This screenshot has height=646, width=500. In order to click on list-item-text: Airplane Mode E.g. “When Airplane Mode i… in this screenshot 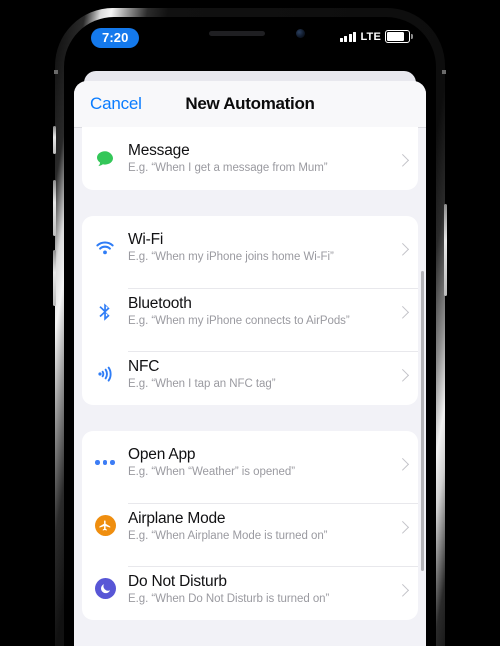, I will do `click(273, 525)`.